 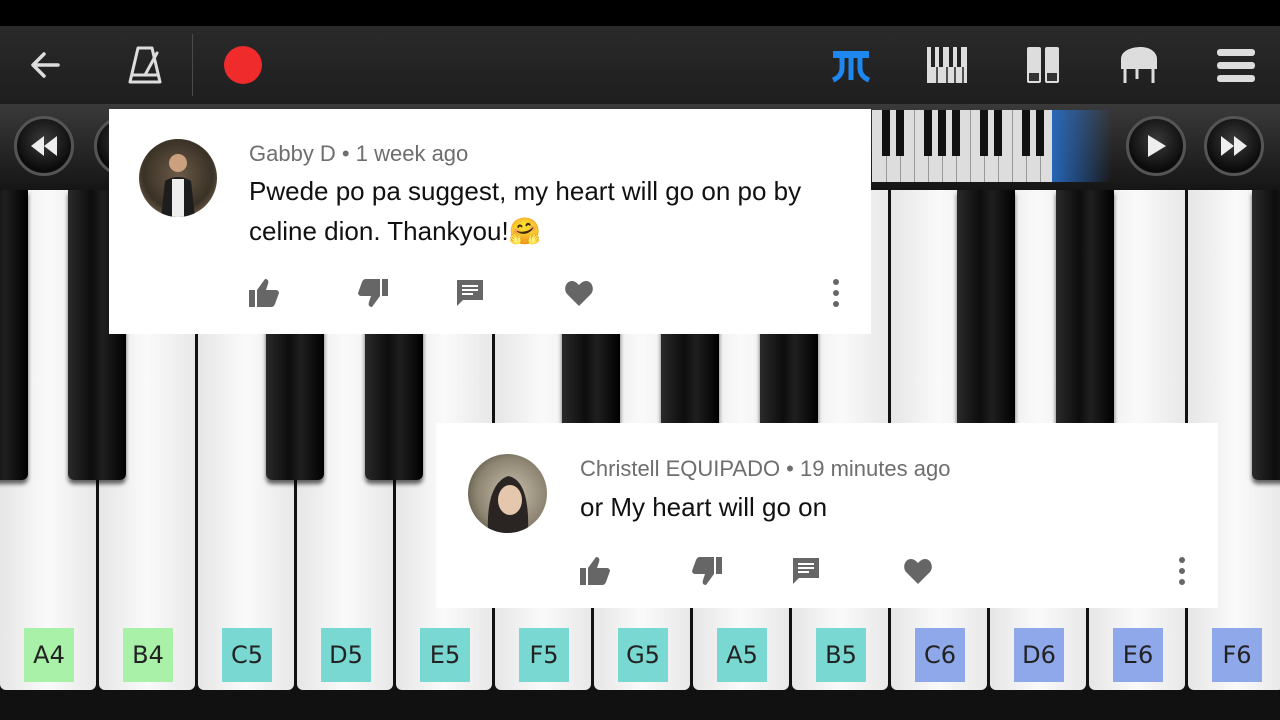 What do you see at coordinates (640, 13) in the screenshot?
I see `status-strip` at bounding box center [640, 13].